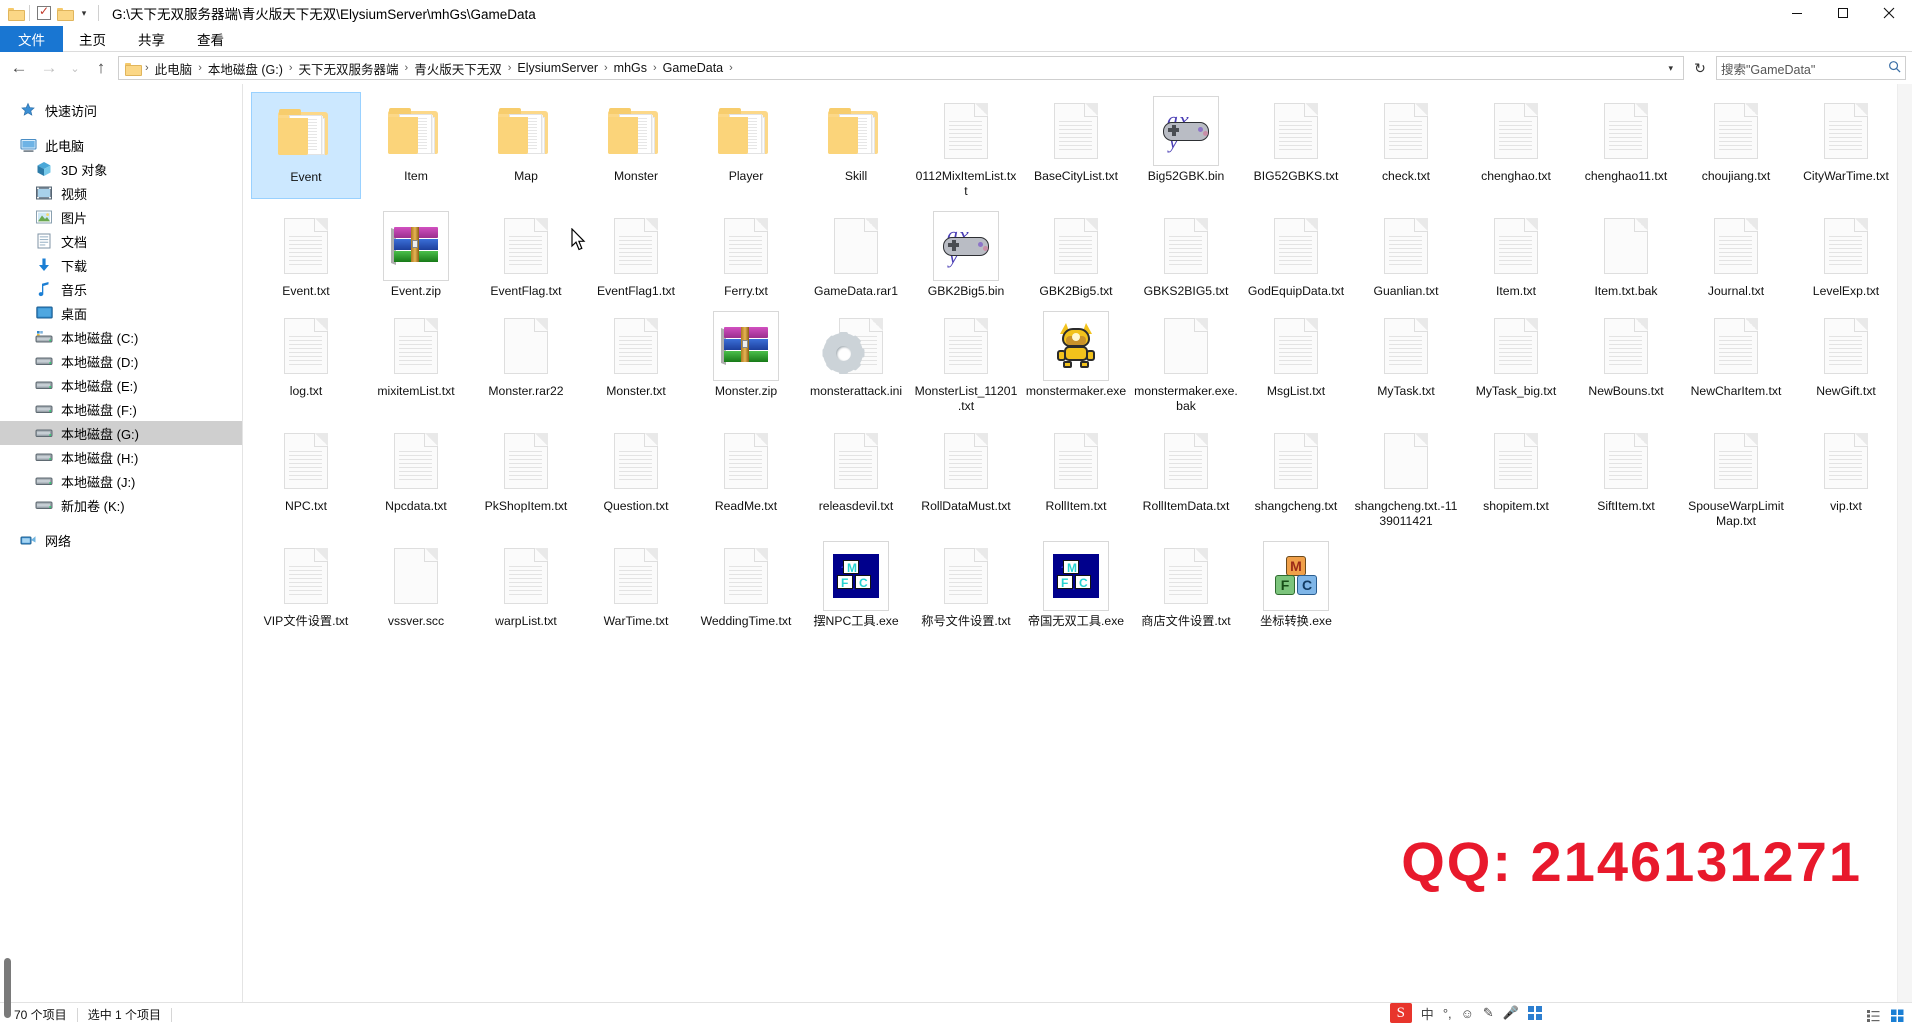 The width and height of the screenshot is (1912, 1026). What do you see at coordinates (526, 253) in the screenshot?
I see `file-item: EventFlag.txt` at bounding box center [526, 253].